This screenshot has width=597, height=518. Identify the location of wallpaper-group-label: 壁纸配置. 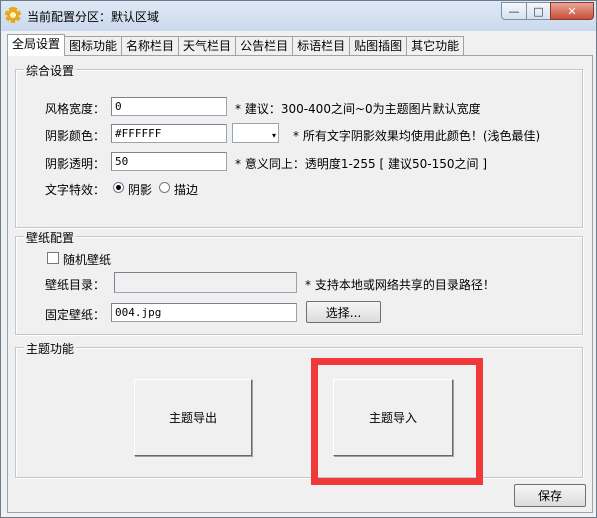
(50, 237).